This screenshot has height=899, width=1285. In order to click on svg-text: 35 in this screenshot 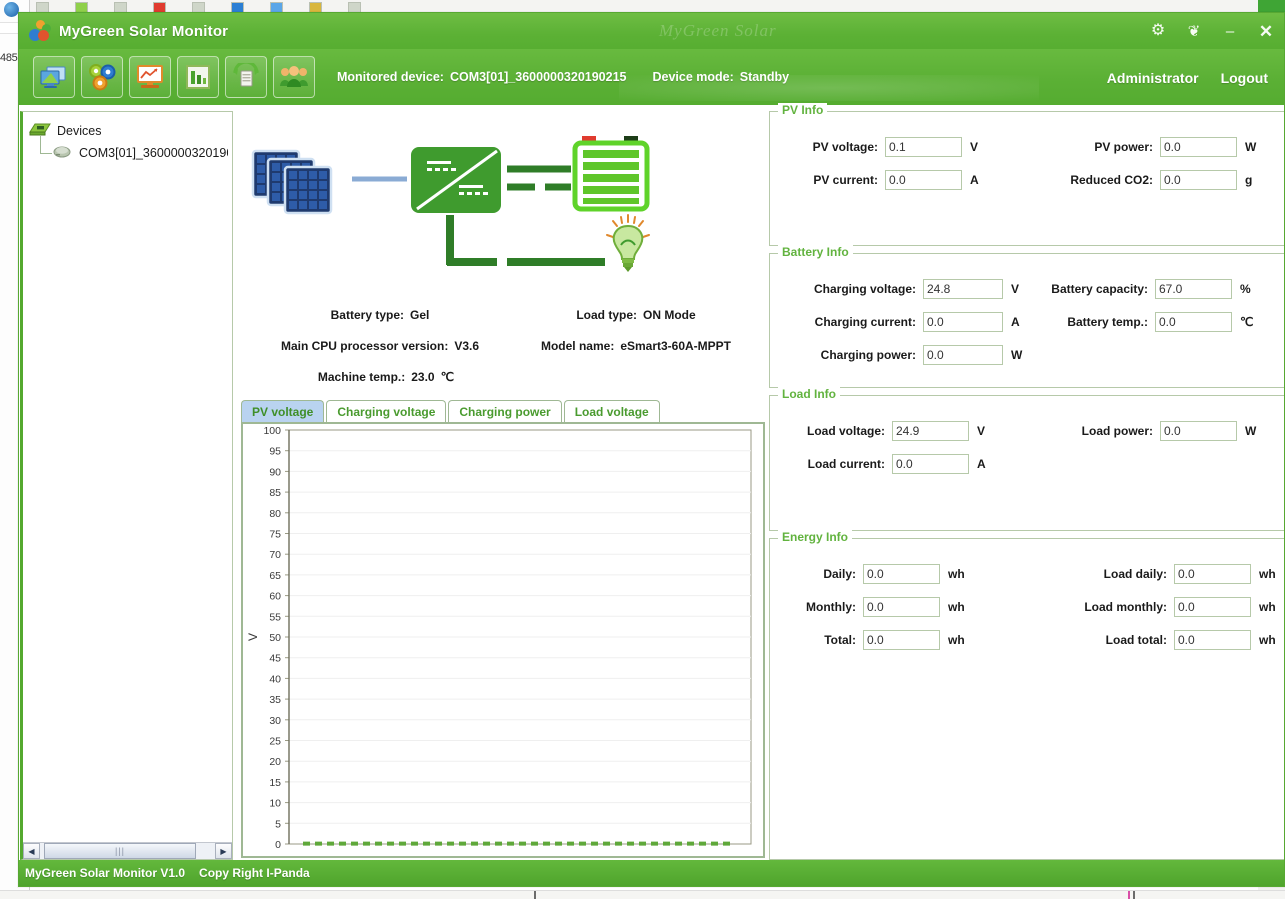, I will do `click(275, 700)`.